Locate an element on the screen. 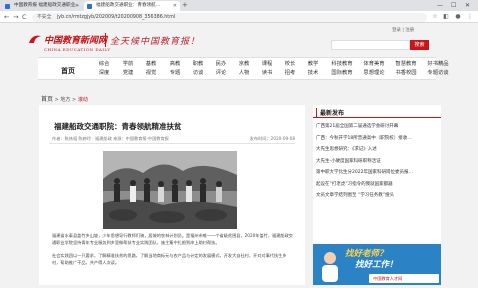 Image resolution: width=478 pixels, height=288 pixels. logo-title: 中国教育新闻网 is located at coordinates (76, 41).